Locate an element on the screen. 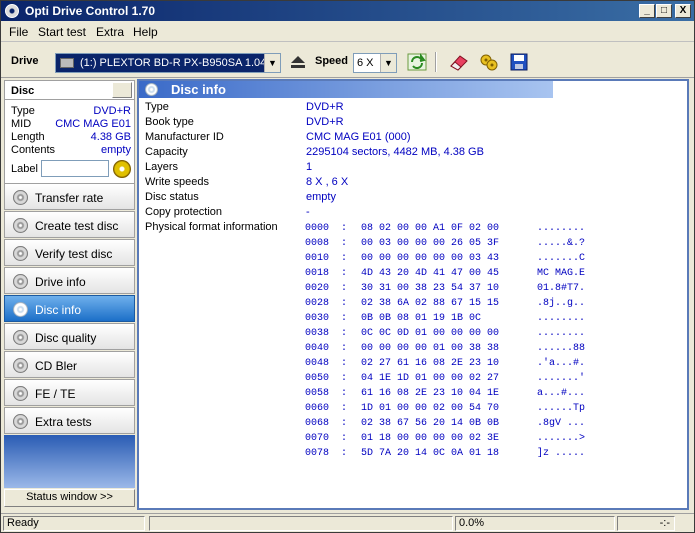  nav-disc-info: Disc info is located at coordinates (69, 308).